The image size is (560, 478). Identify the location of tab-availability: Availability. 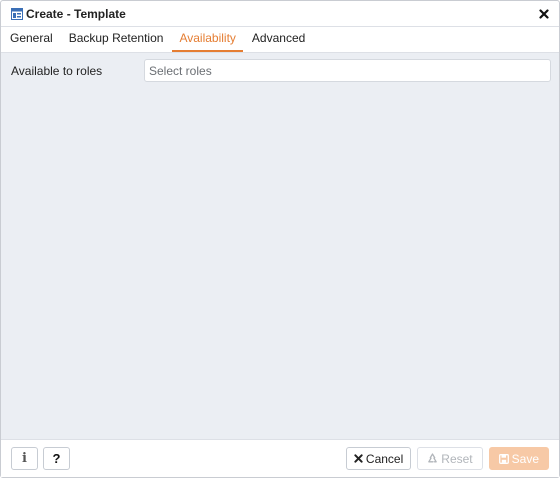
(207, 41).